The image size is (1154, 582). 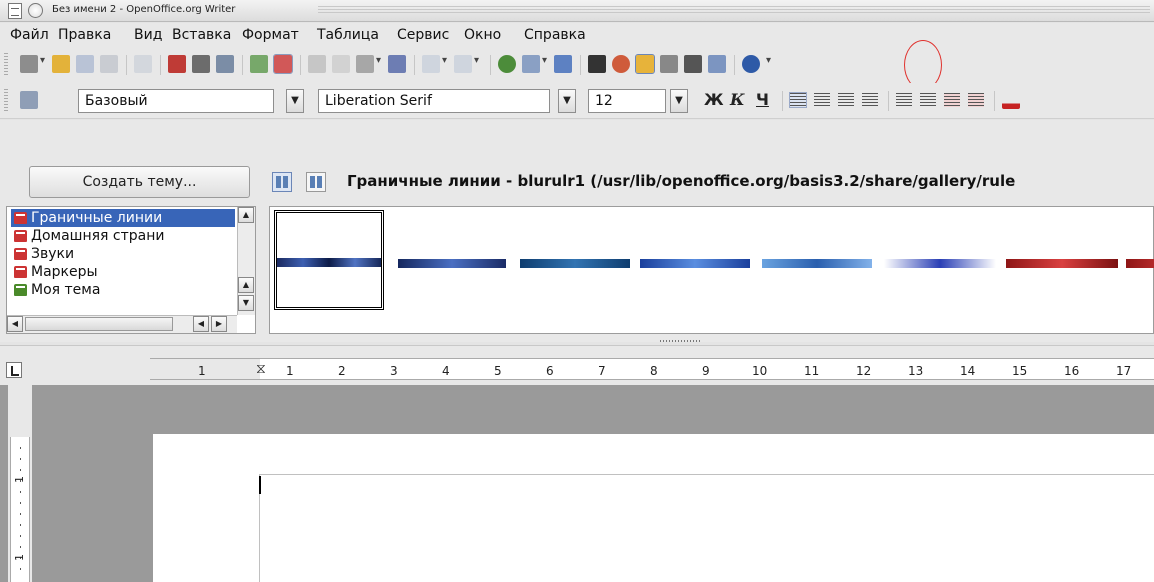 I want to click on print-icon, so click(x=201, y=64).